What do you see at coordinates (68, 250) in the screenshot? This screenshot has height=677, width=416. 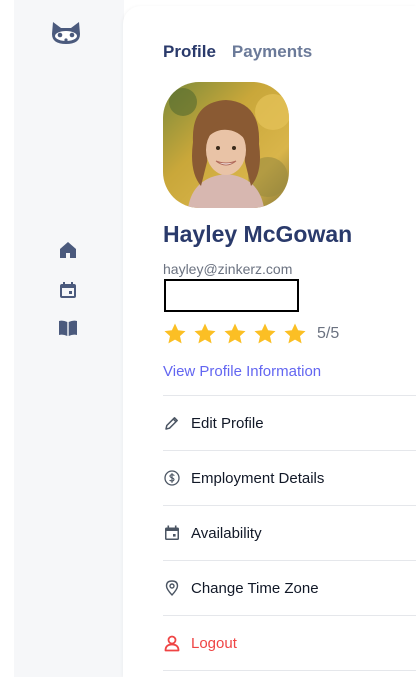 I see `home-icon` at bounding box center [68, 250].